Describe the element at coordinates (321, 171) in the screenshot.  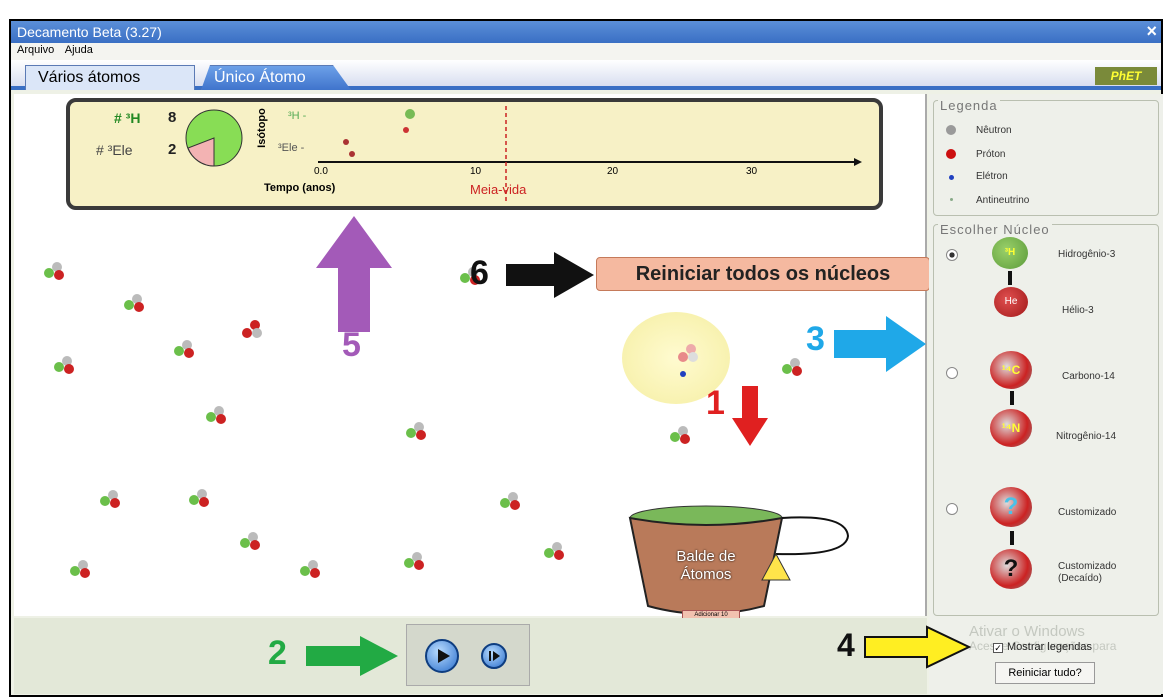
I see `tick-0: 0.0` at that location.